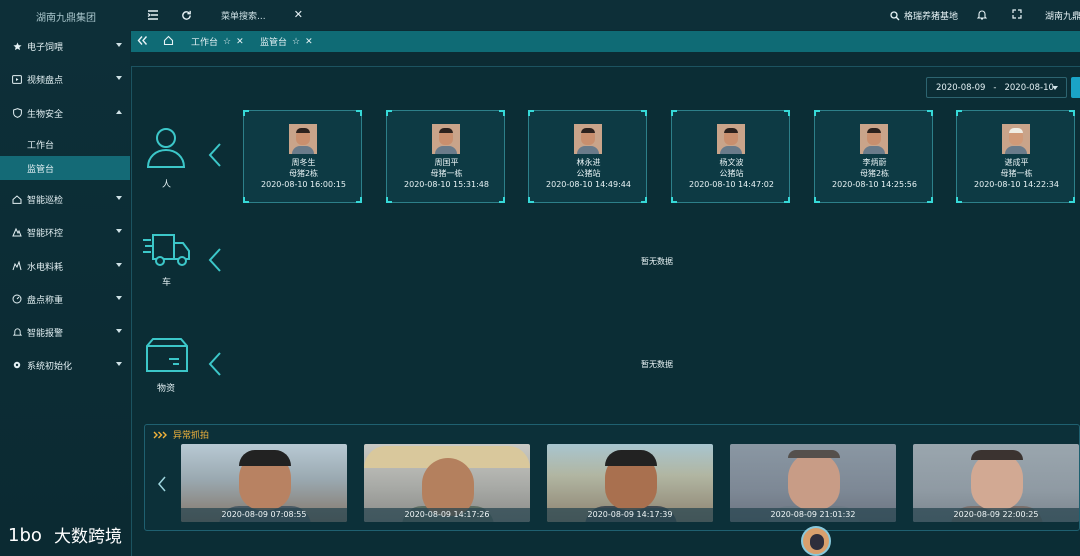 The width and height of the screenshot is (1080, 556). Describe the element at coordinates (1062, 15) in the screenshot. I see `user-company: 湖南九鼎集` at that location.